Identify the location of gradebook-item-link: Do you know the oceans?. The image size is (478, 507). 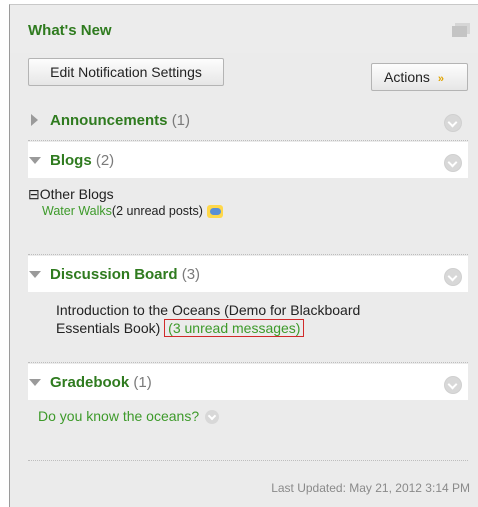
(118, 416).